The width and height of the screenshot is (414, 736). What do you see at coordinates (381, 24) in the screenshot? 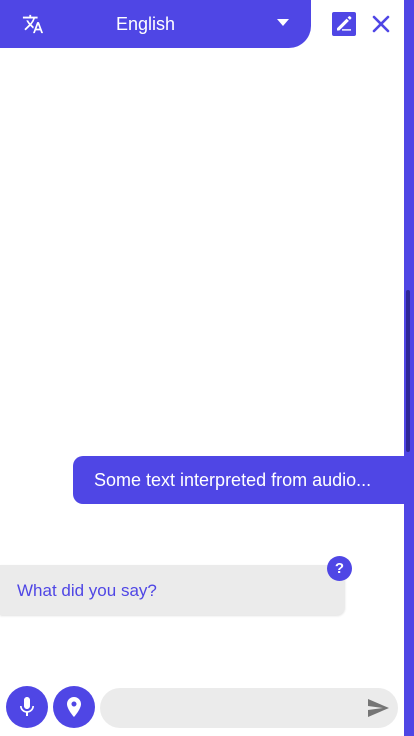
I see `close-icon` at bounding box center [381, 24].